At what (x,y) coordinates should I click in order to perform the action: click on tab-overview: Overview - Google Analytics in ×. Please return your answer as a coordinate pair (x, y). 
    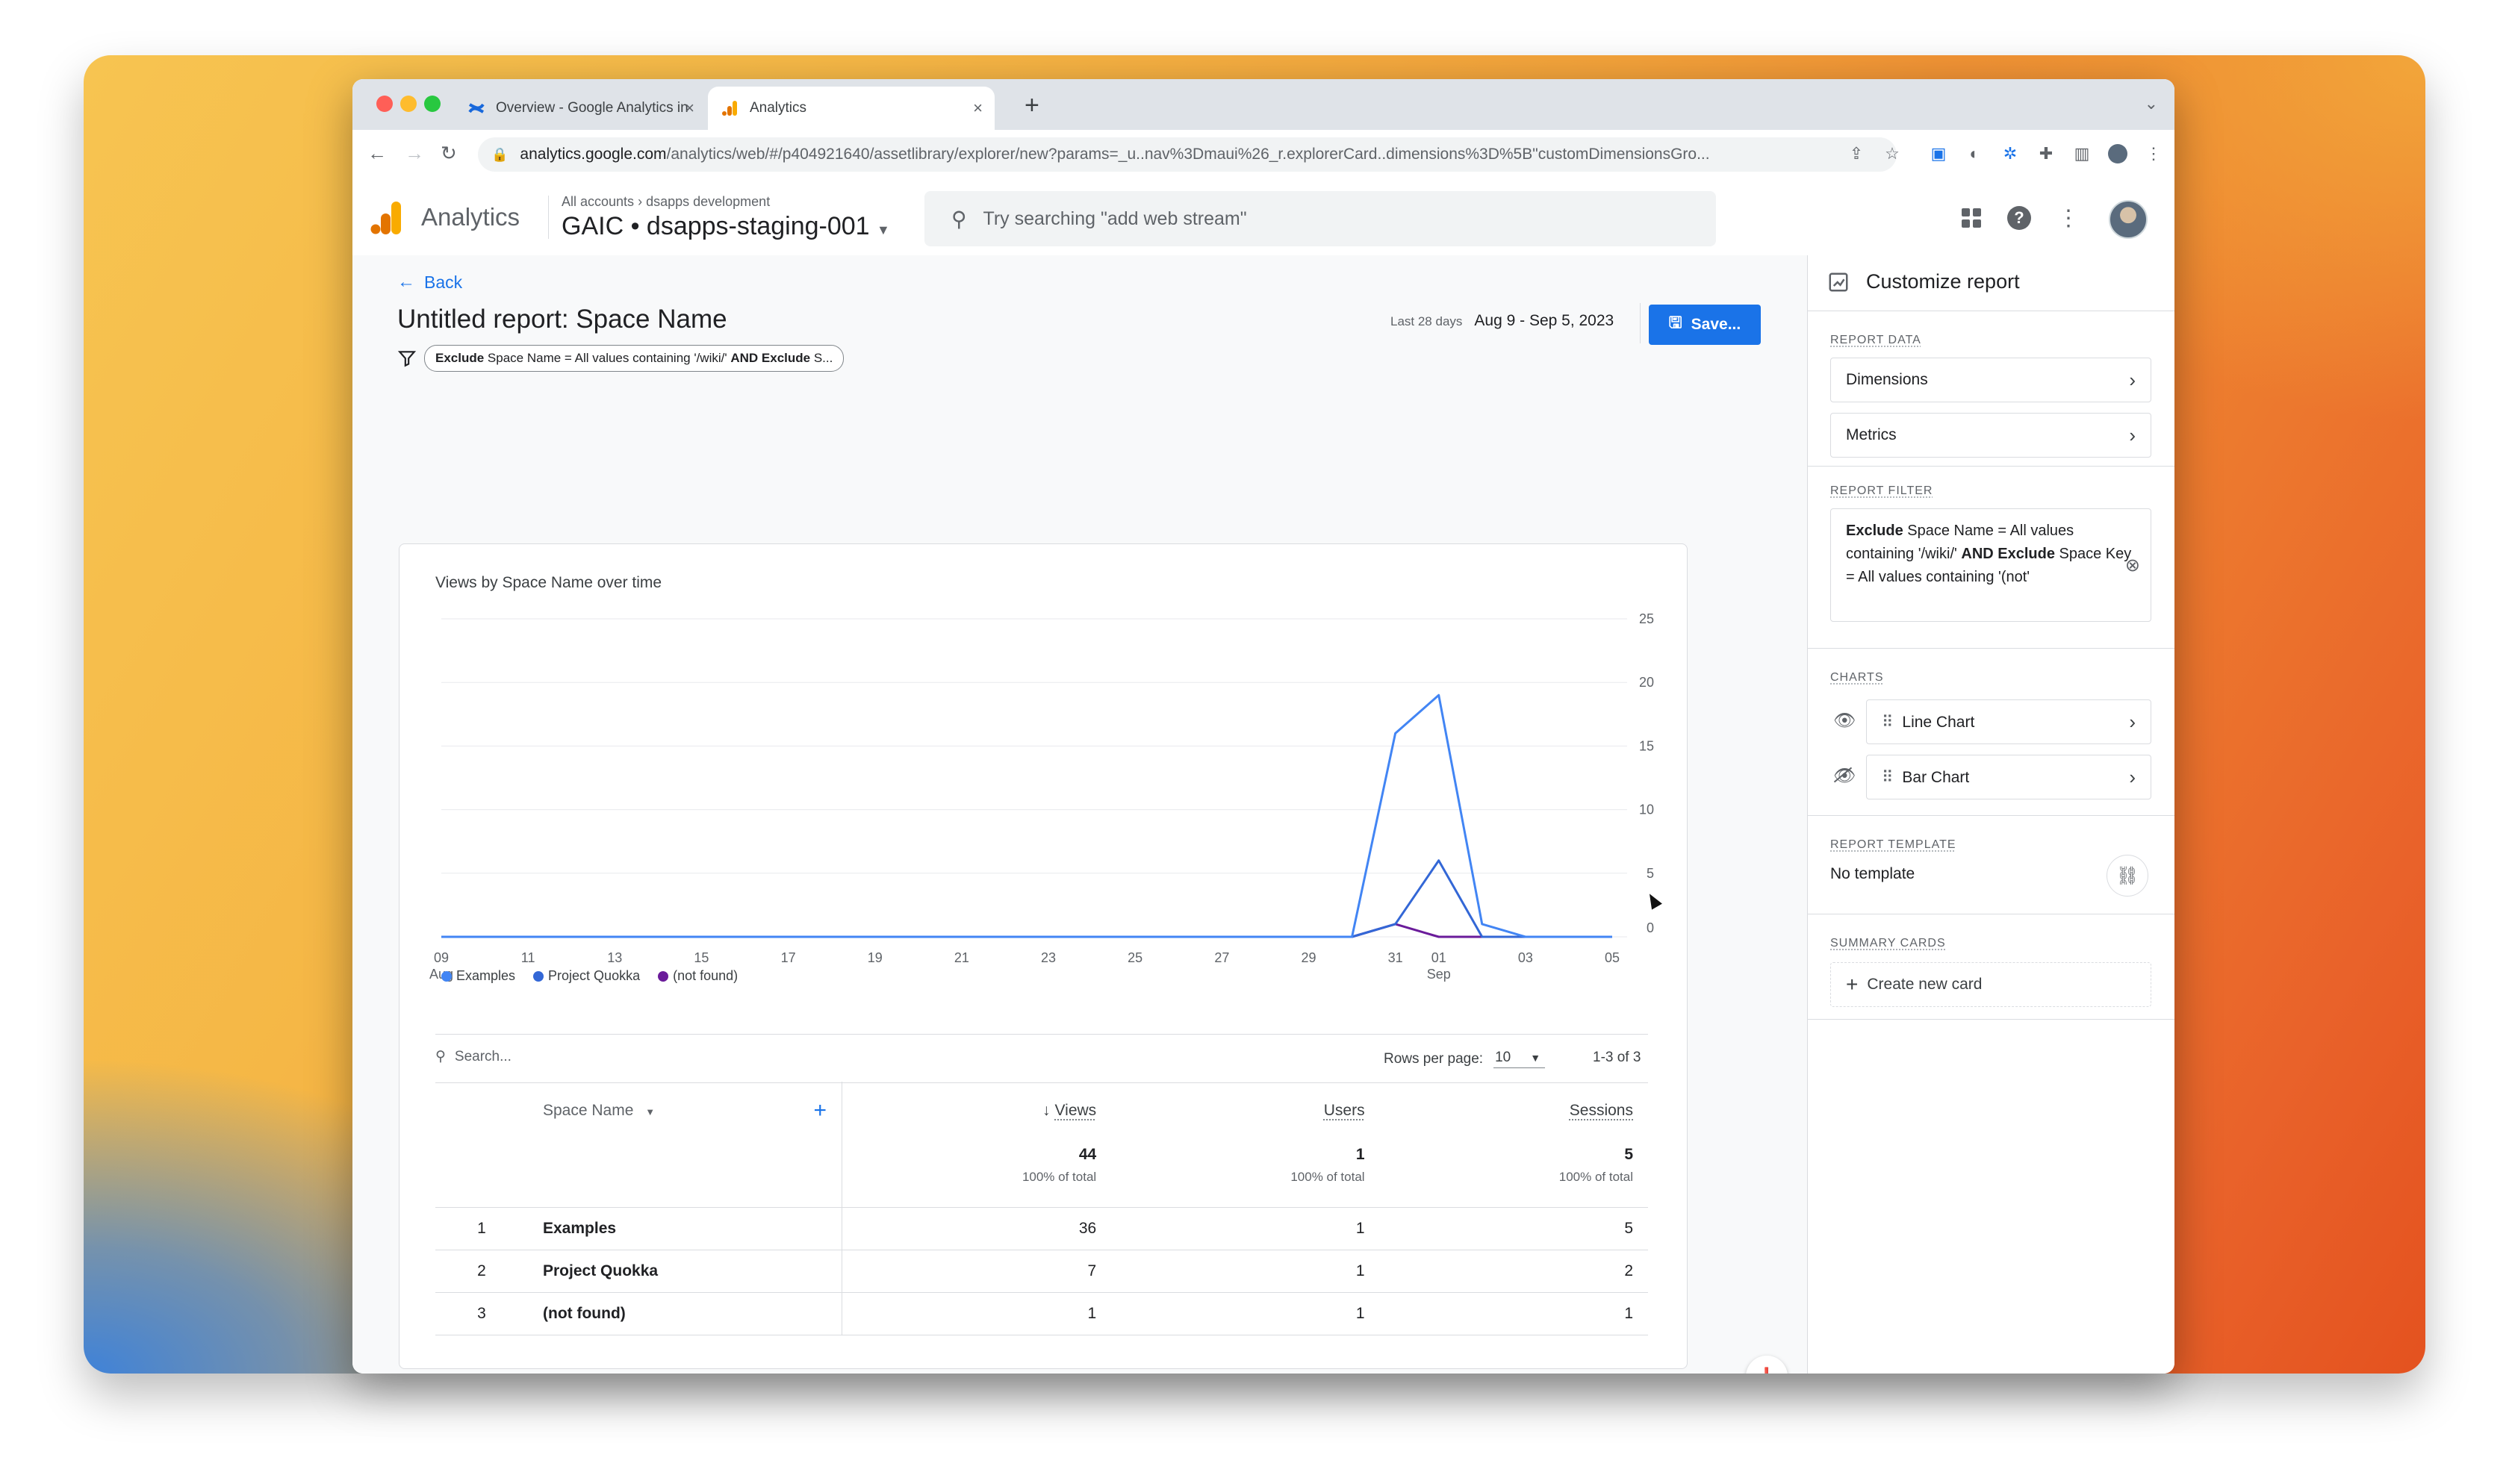
    Looking at the image, I should click on (580, 108).